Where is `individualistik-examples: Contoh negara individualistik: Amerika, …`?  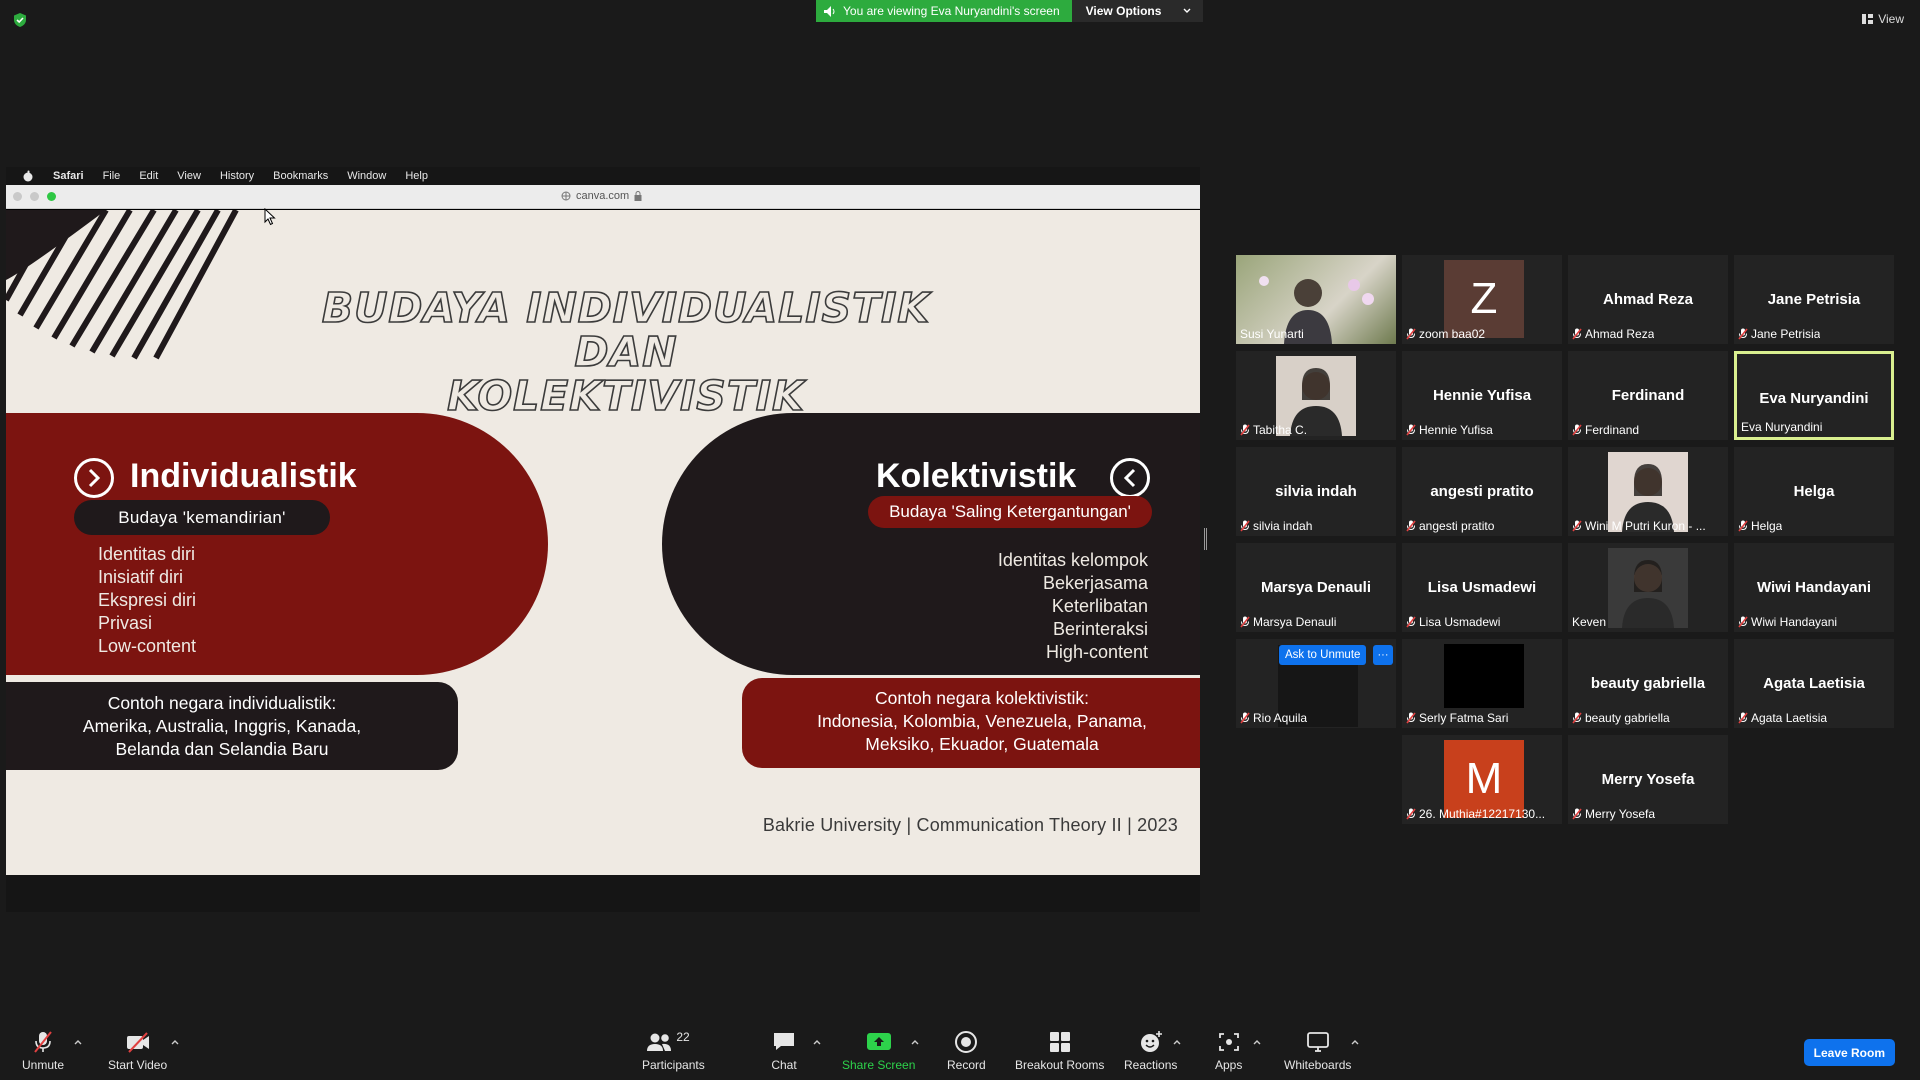
individualistik-examples: Contoh negara individualistik: Amerika, … is located at coordinates (232, 726).